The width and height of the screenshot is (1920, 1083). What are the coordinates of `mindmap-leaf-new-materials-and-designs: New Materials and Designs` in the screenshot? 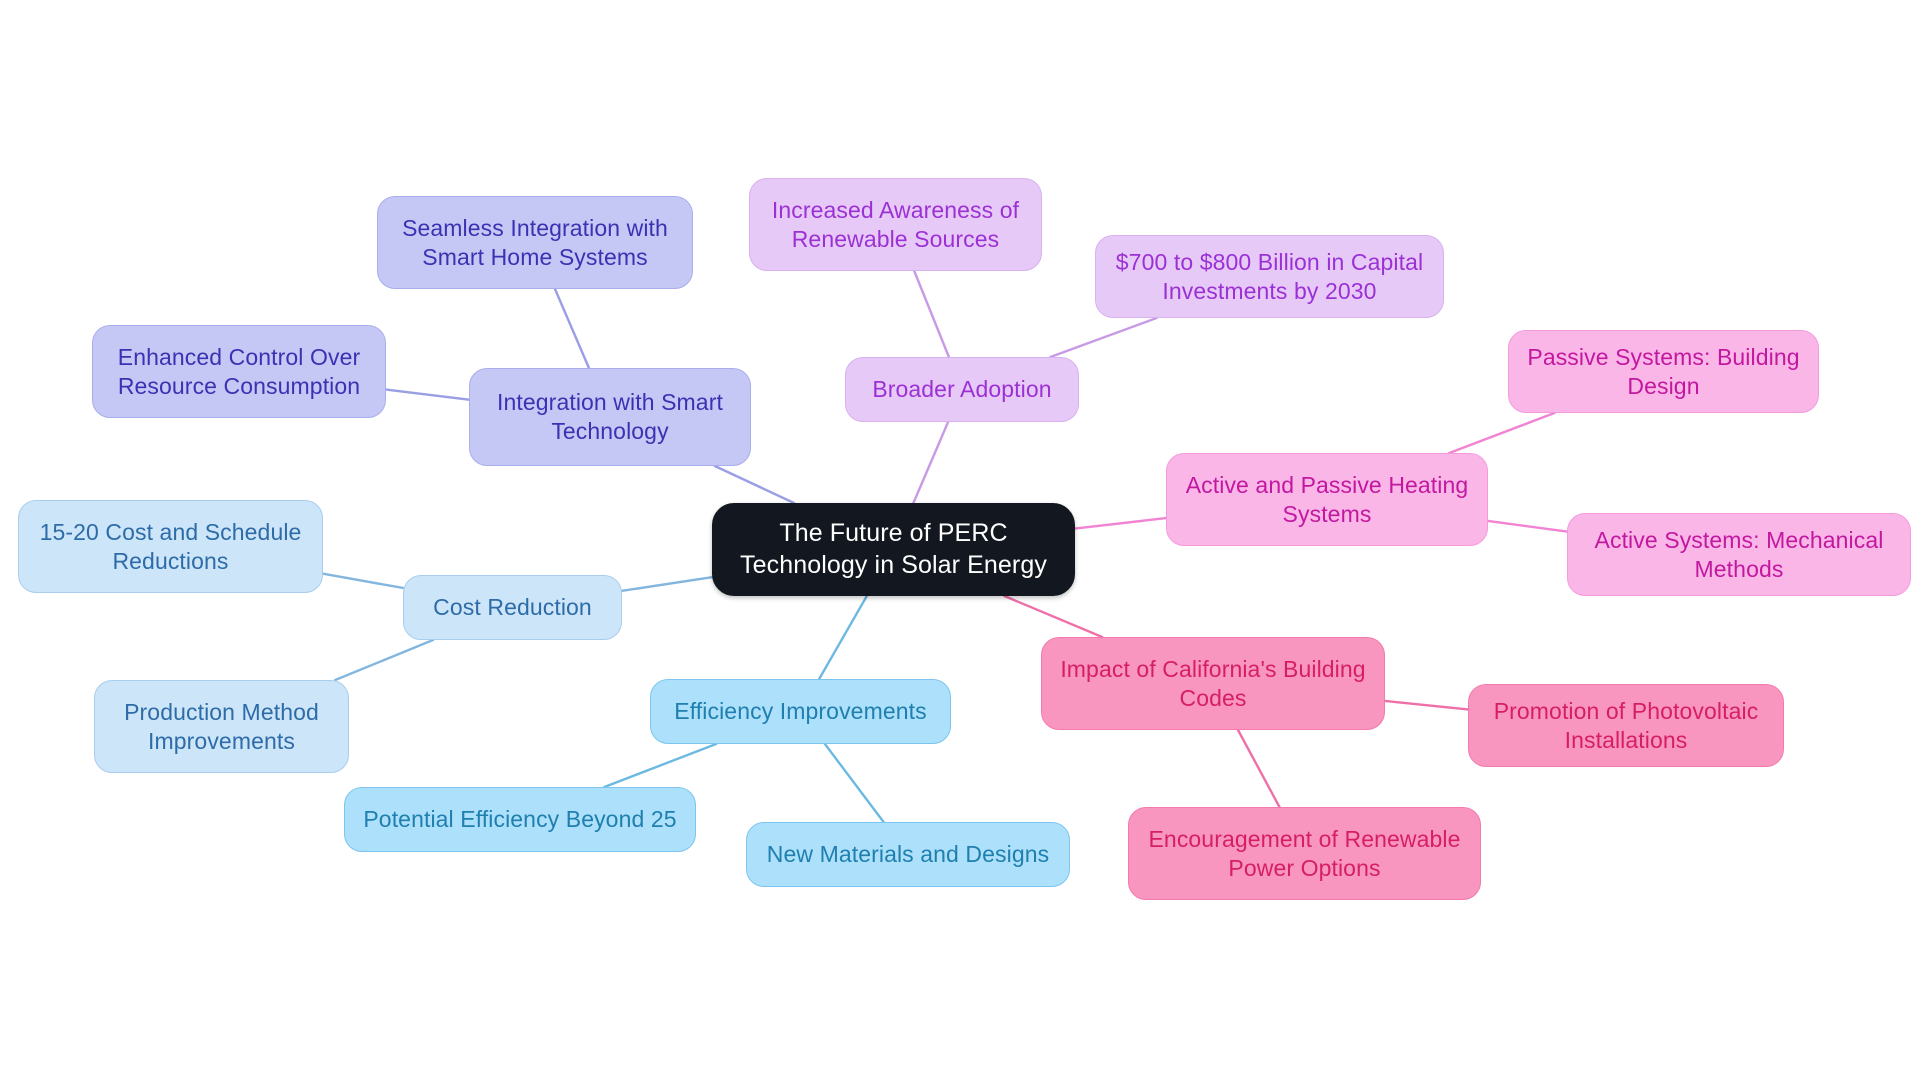 It's located at (908, 854).